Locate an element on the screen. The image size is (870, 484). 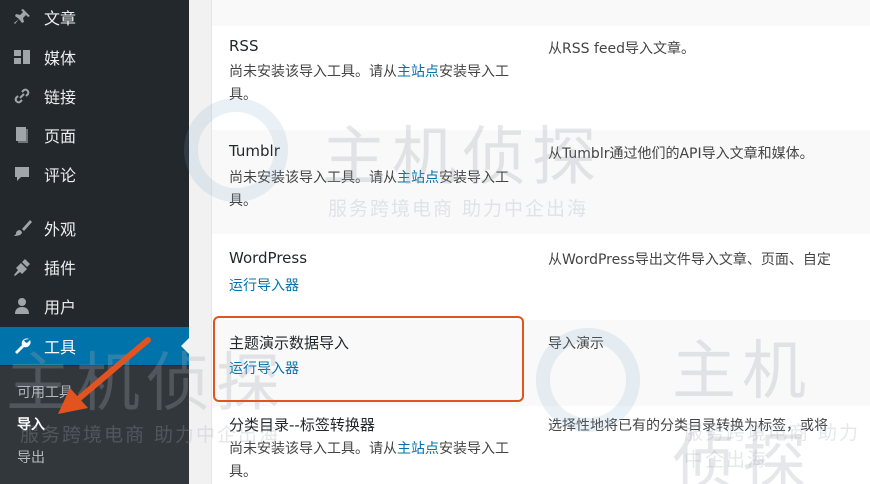
menu-label: 链接 is located at coordinates (60, 97).